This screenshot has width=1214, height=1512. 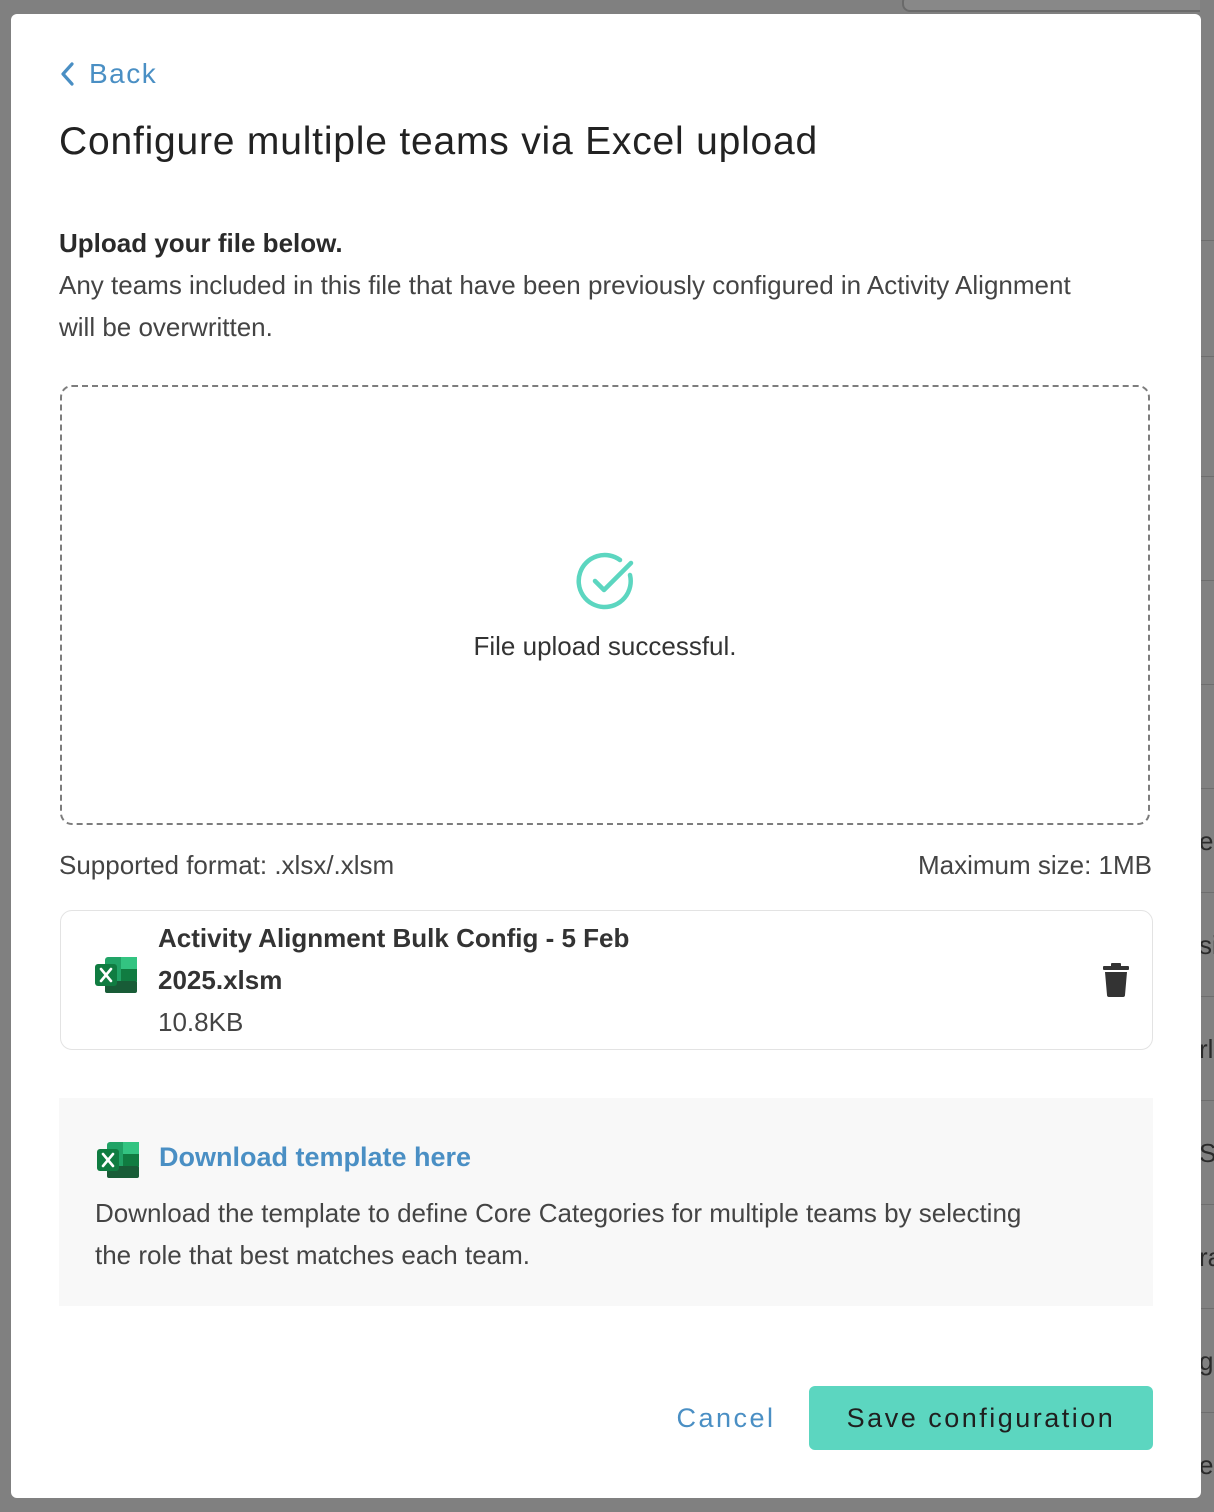 What do you see at coordinates (201, 243) in the screenshot?
I see `instructions-heading: Upload your file below.` at bounding box center [201, 243].